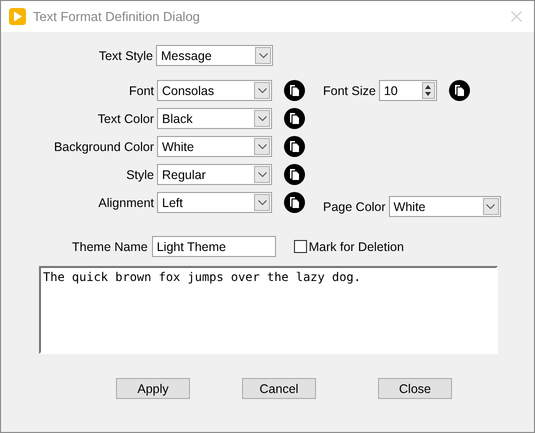 This screenshot has width=535, height=433. I want to click on dialog-button: Close, so click(415, 388).